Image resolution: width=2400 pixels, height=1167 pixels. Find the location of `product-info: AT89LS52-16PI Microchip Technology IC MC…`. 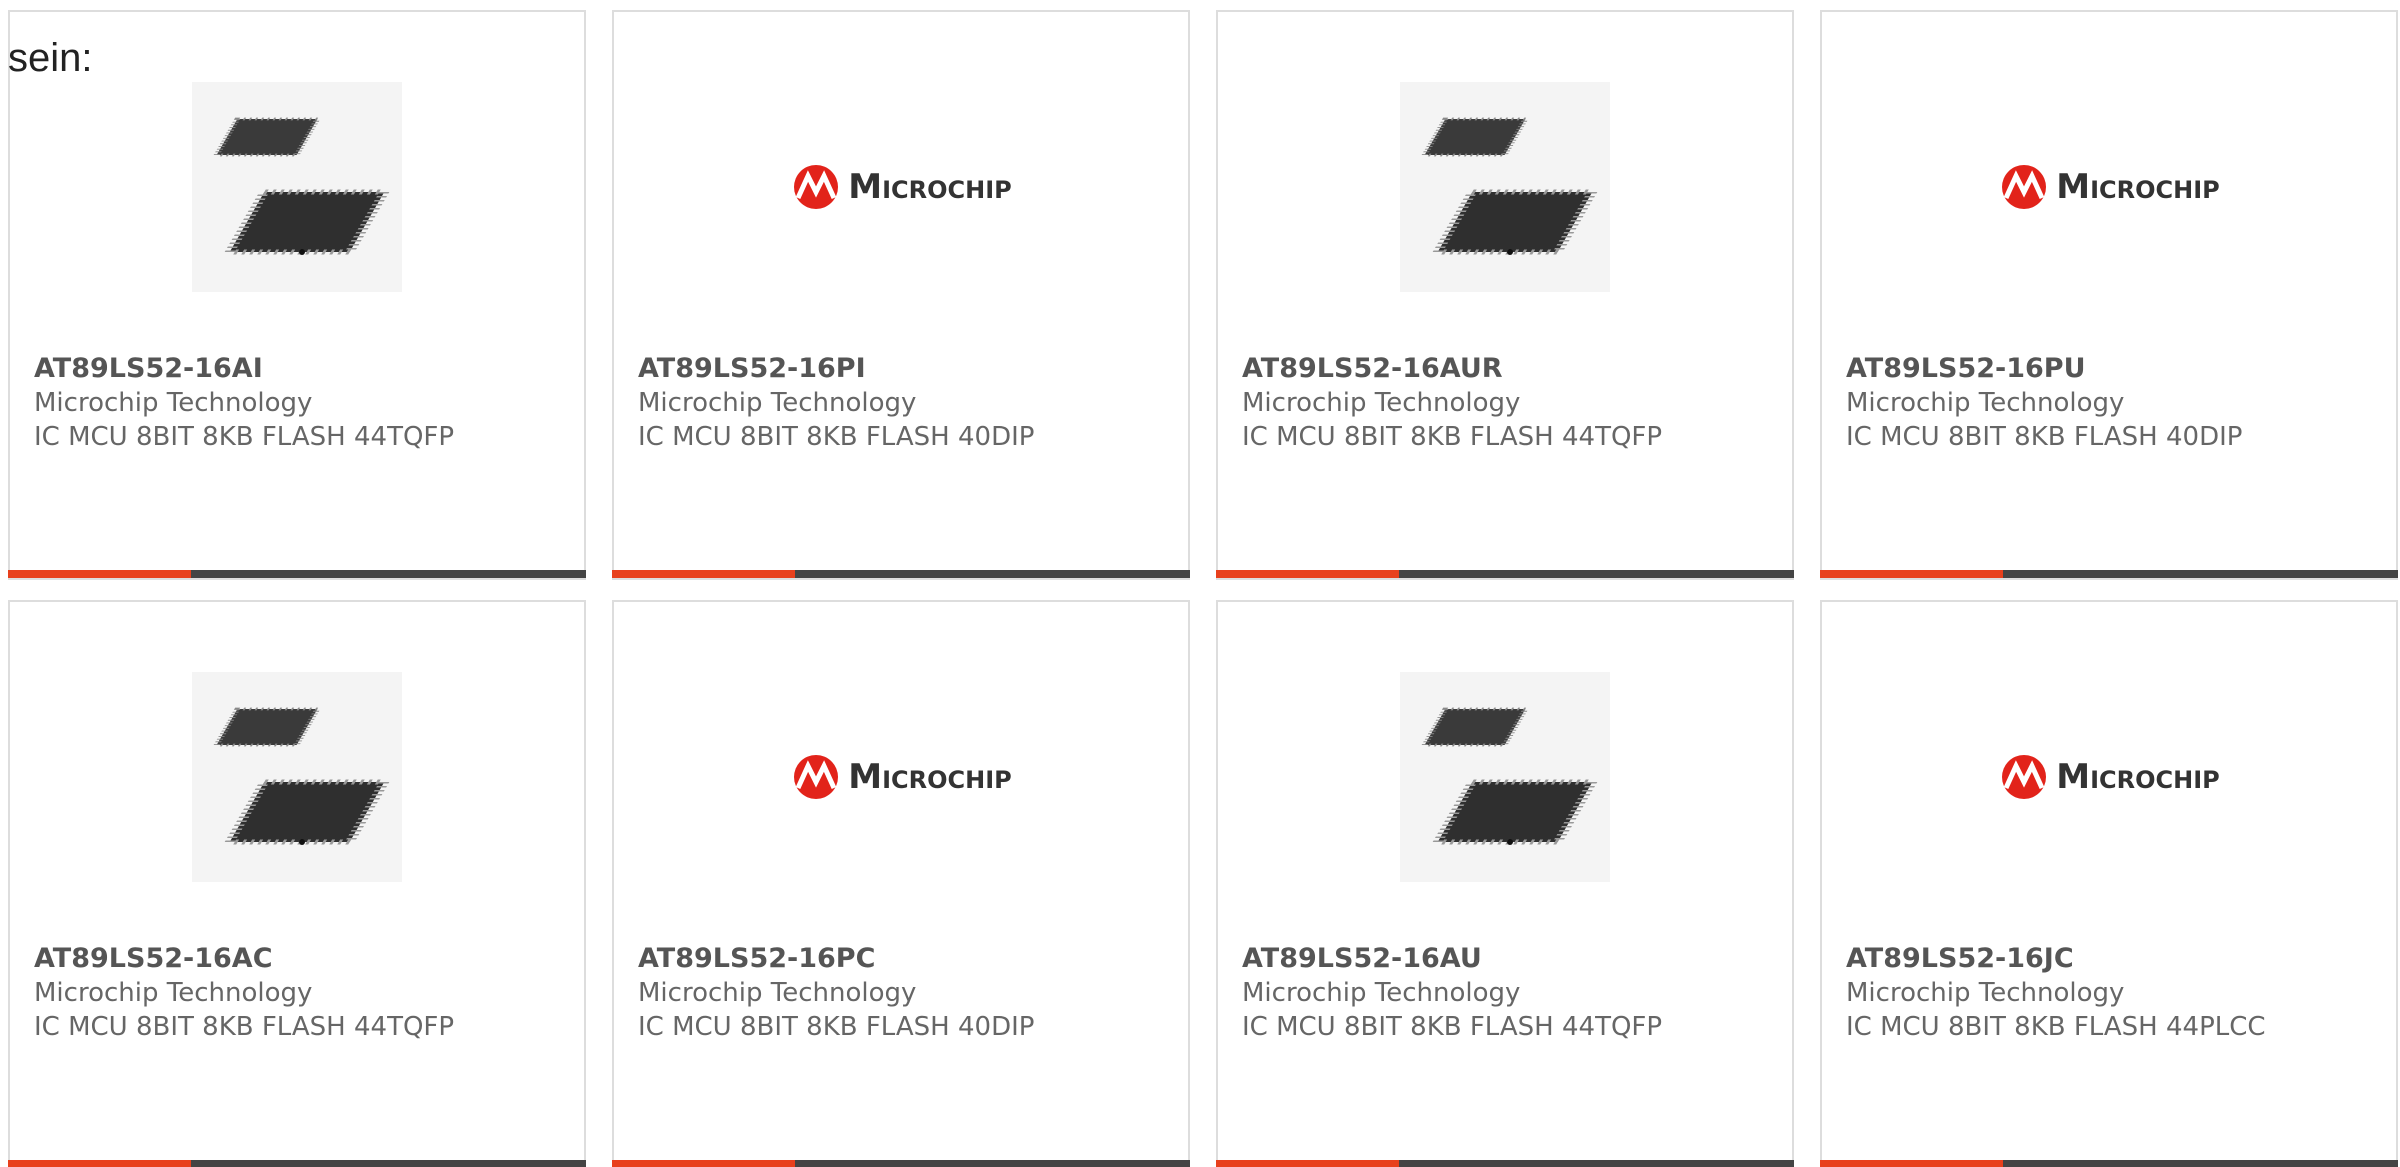

product-info: AT89LS52-16PI Microchip Technology IC MC… is located at coordinates (908, 403).